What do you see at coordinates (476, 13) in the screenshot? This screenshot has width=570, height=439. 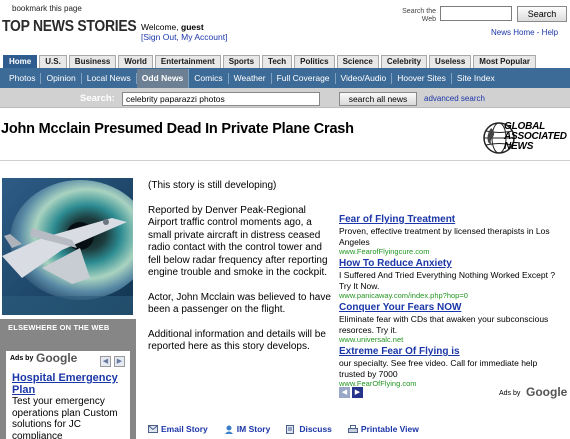 I see `web-search-input` at bounding box center [476, 13].